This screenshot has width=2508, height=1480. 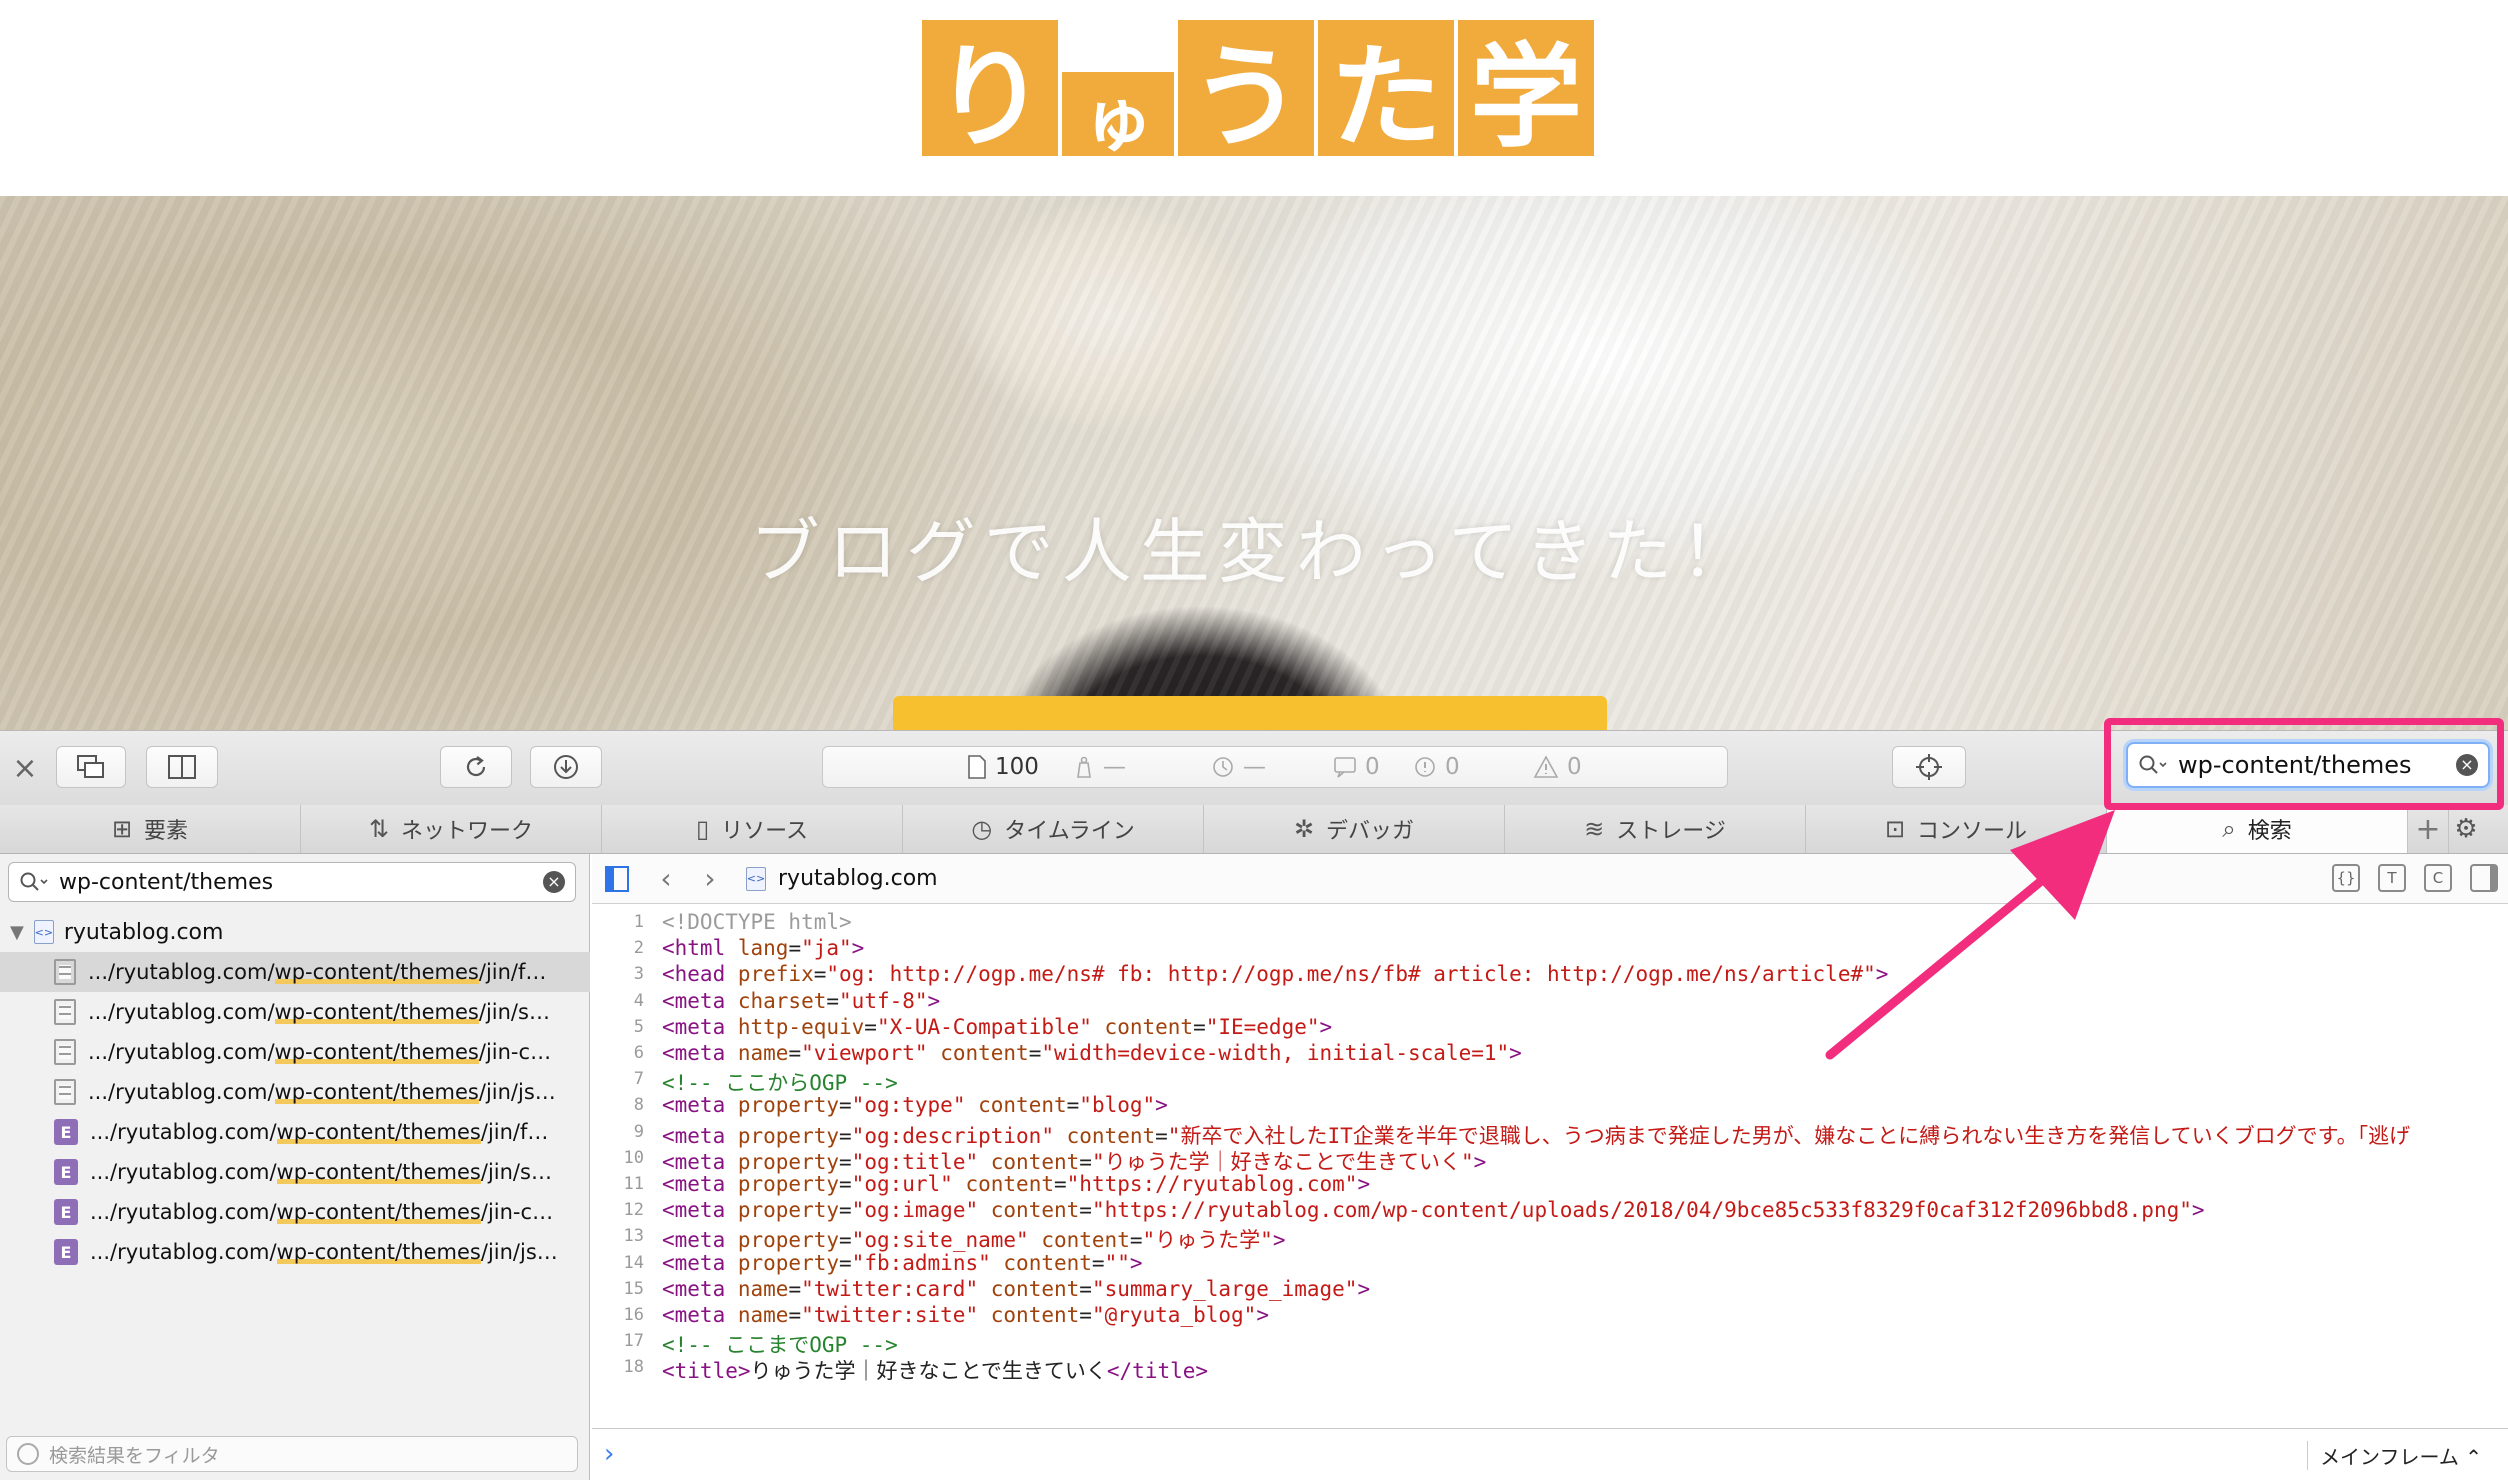 I want to click on tab-label: コンソール, so click(x=1972, y=831).